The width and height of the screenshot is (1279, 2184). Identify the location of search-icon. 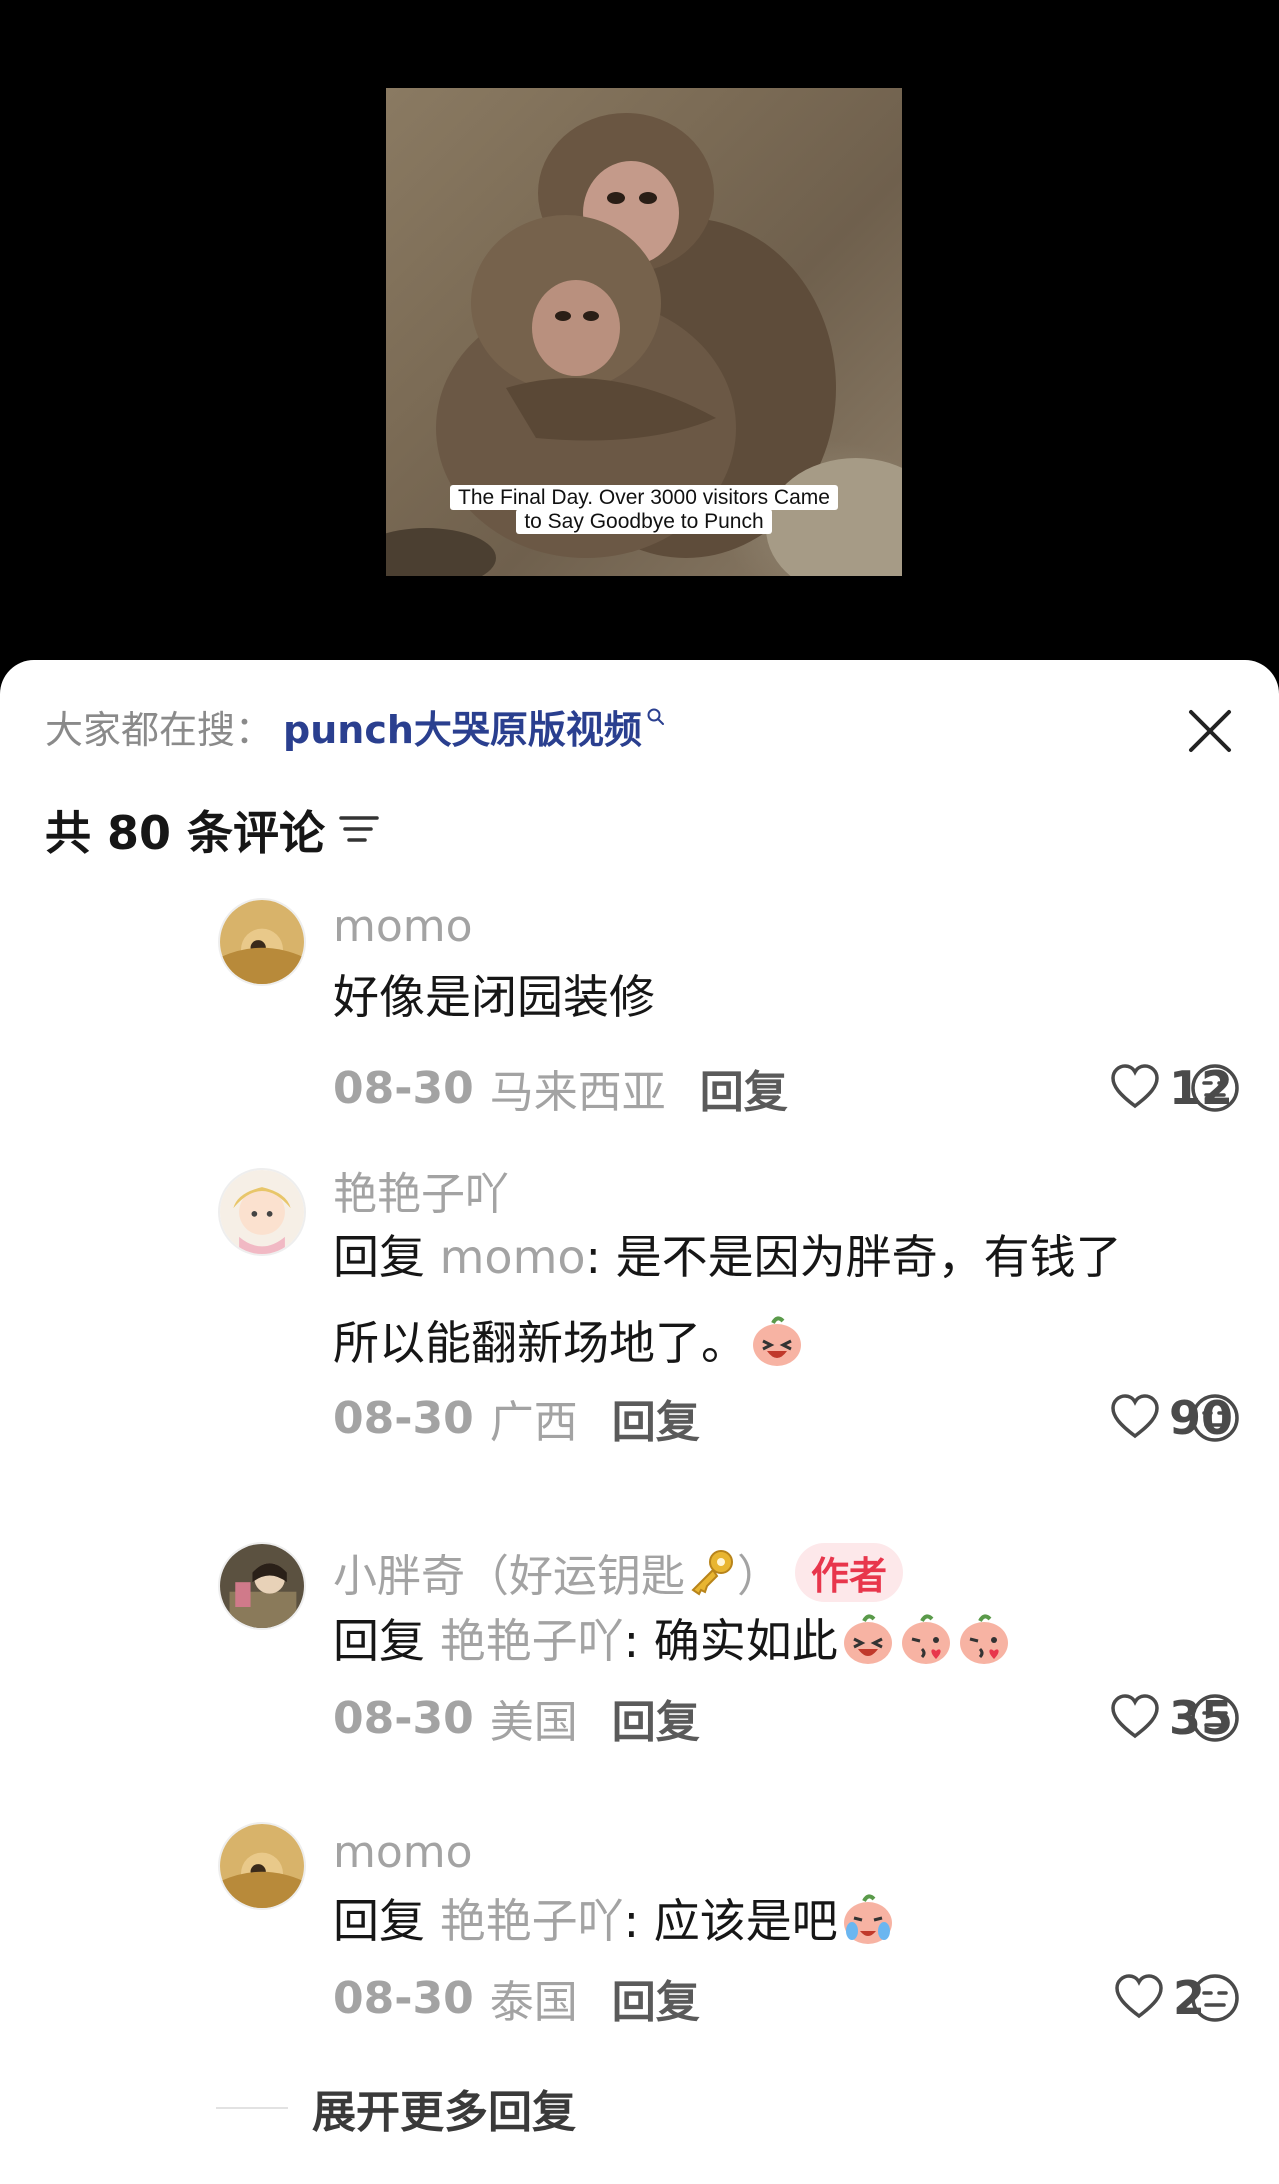
(655, 716).